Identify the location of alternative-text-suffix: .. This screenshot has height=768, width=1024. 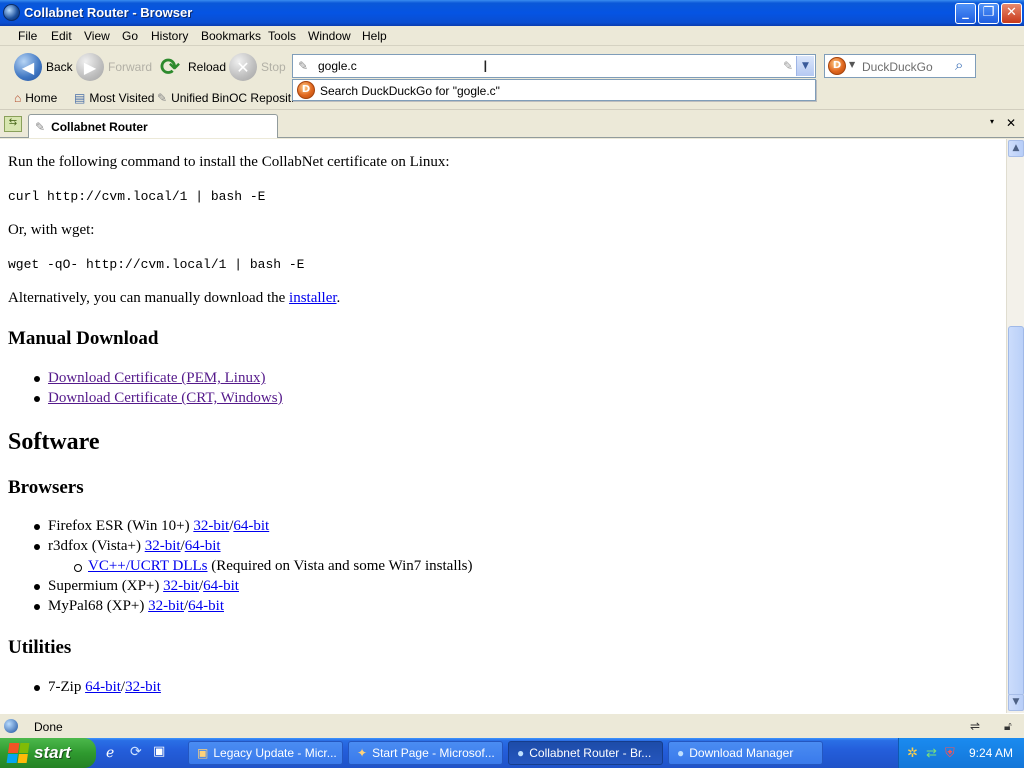
(338, 298).